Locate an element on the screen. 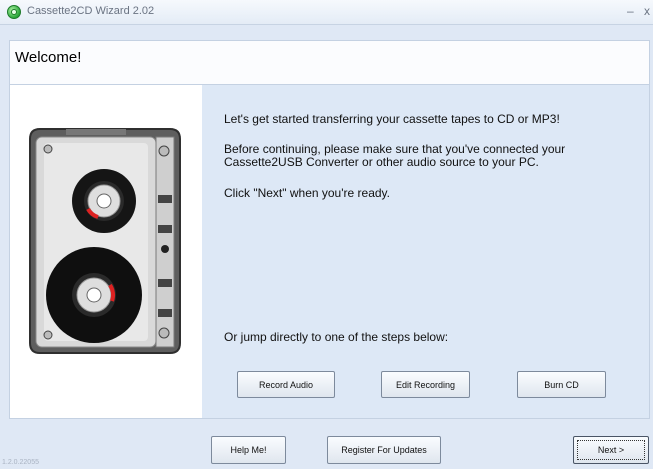  register-updates-button: Register For Updates is located at coordinates (384, 450).